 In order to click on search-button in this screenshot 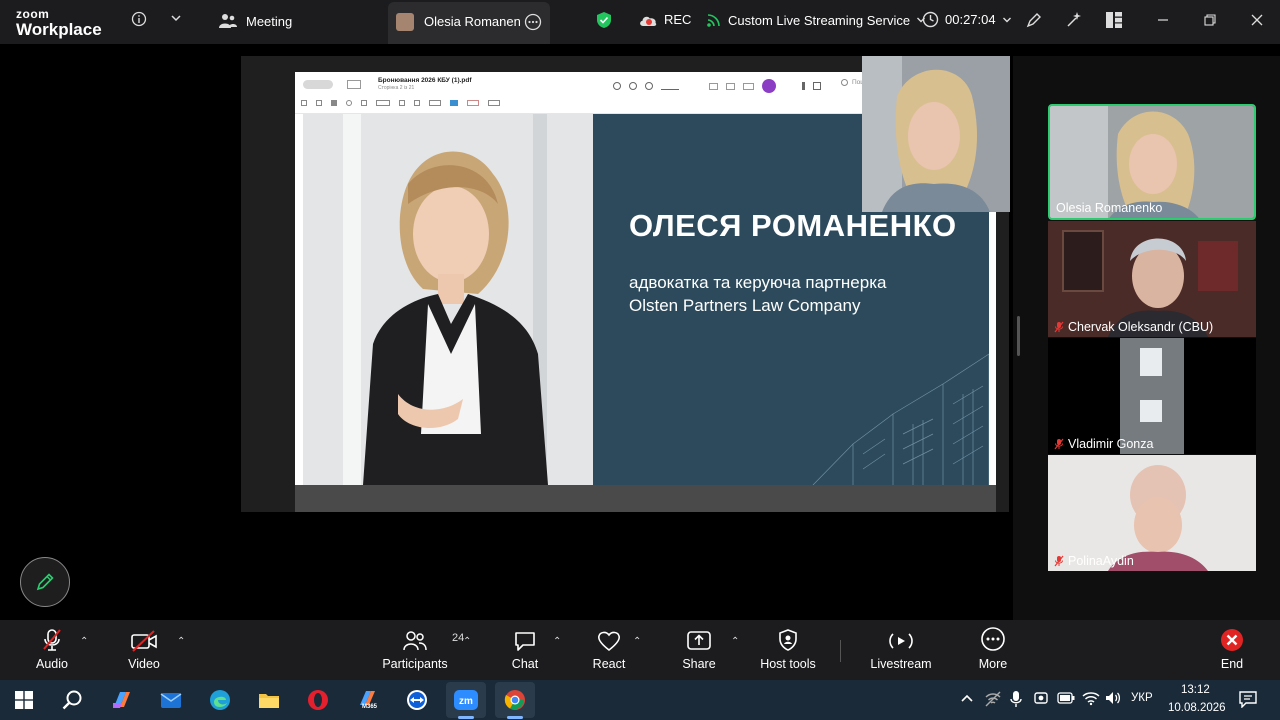, I will do `click(72, 700)`.